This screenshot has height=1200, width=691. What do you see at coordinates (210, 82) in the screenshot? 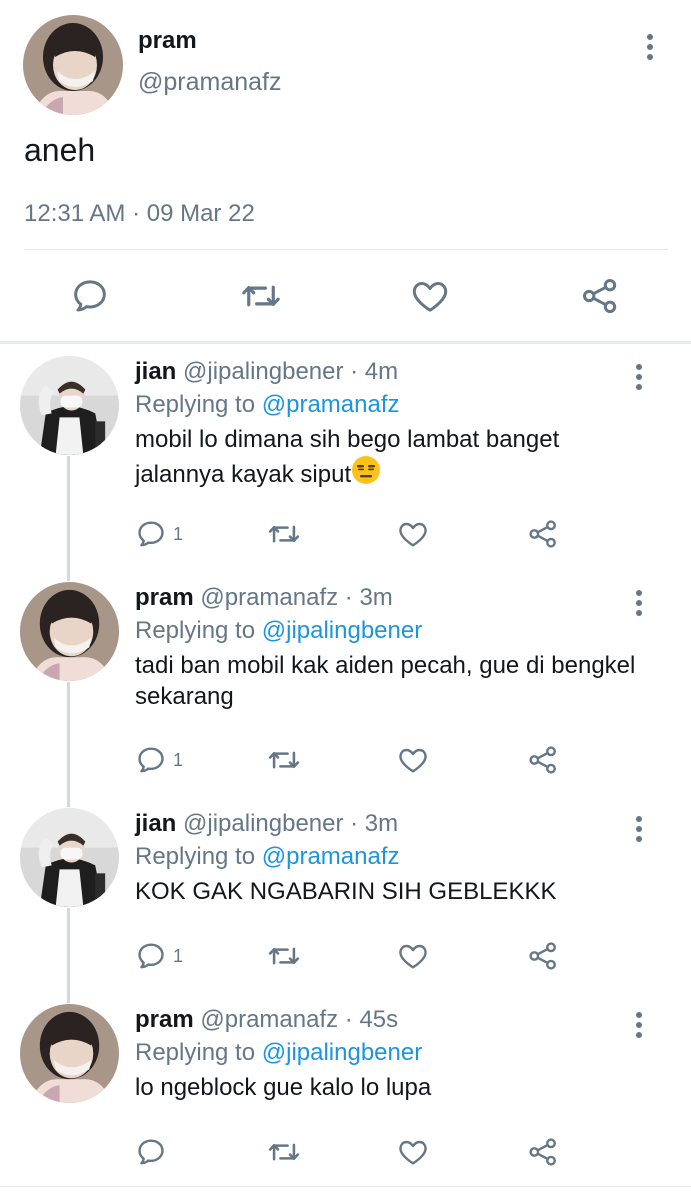
I see `username: @pramanafz` at bounding box center [210, 82].